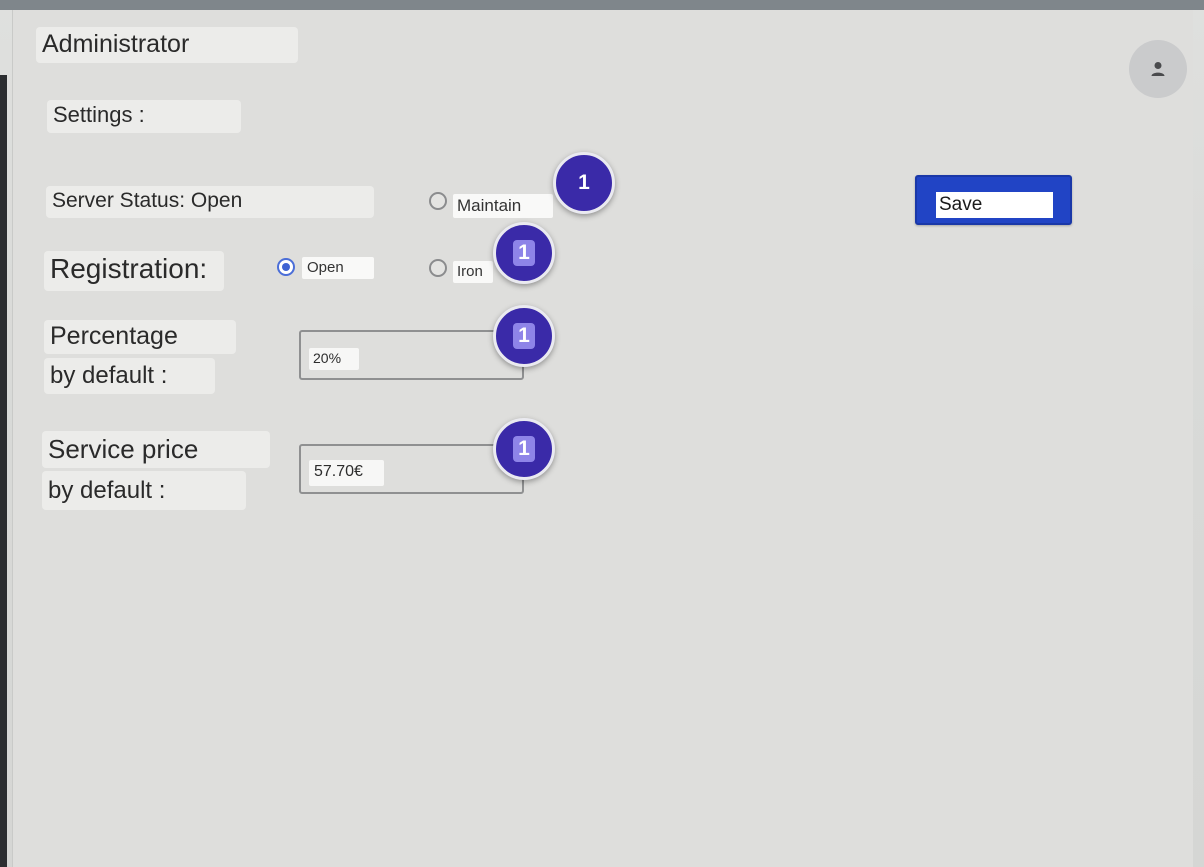 This screenshot has width=1204, height=867. I want to click on user-icon, so click(1158, 69).